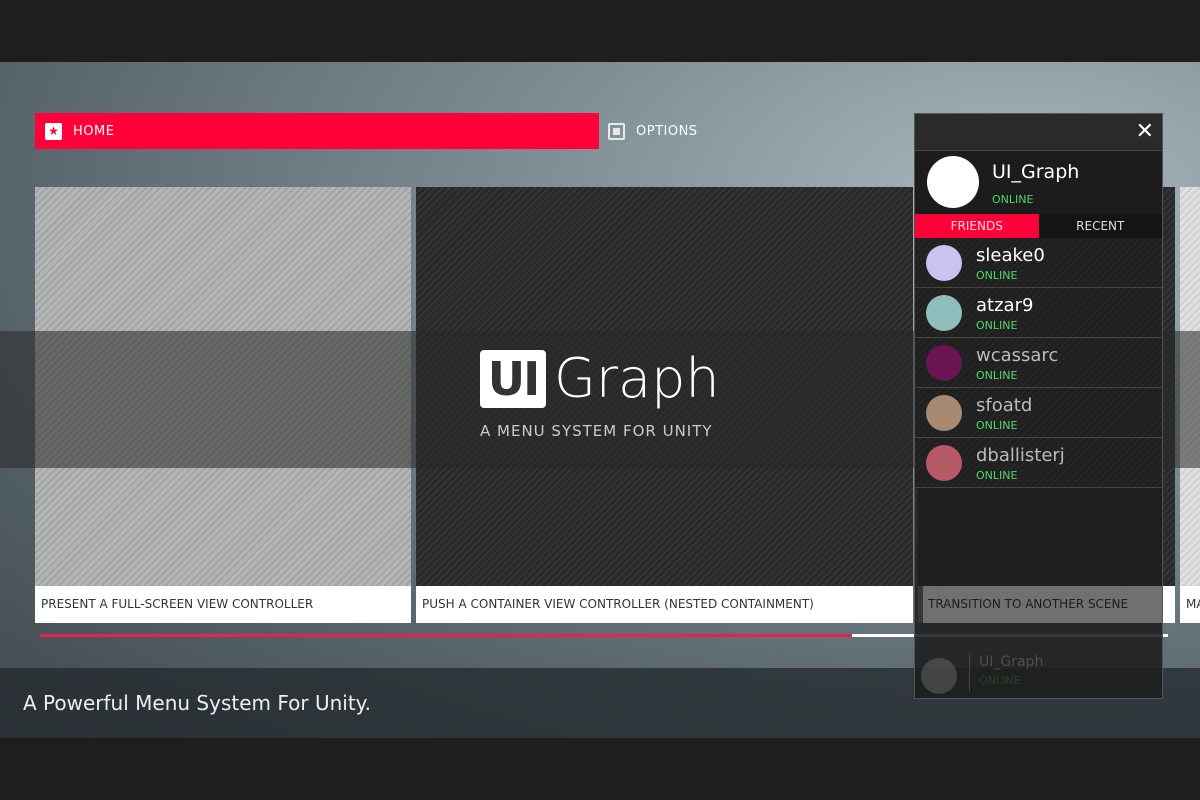  Describe the element at coordinates (600, 769) in the screenshot. I see `bottom-bar` at that location.